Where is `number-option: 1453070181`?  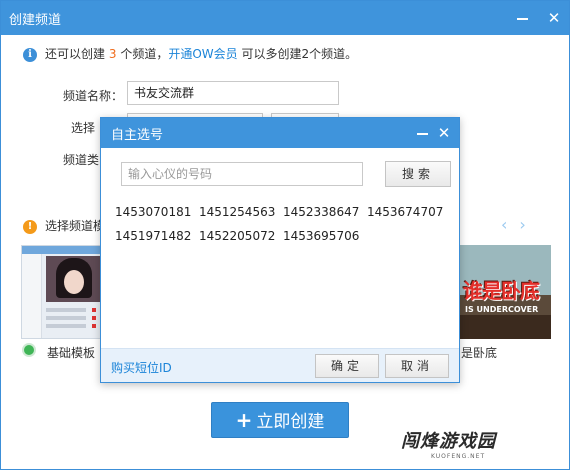
number-option: 1453070181 is located at coordinates (157, 212).